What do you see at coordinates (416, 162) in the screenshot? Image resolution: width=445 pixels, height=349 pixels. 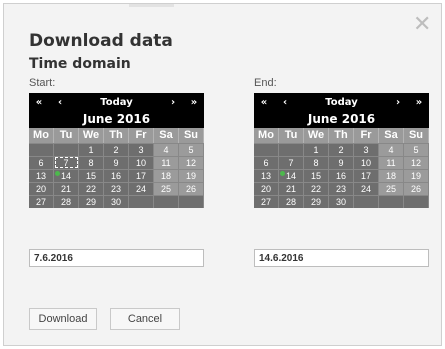 I see `end-day-cell: 12` at bounding box center [416, 162].